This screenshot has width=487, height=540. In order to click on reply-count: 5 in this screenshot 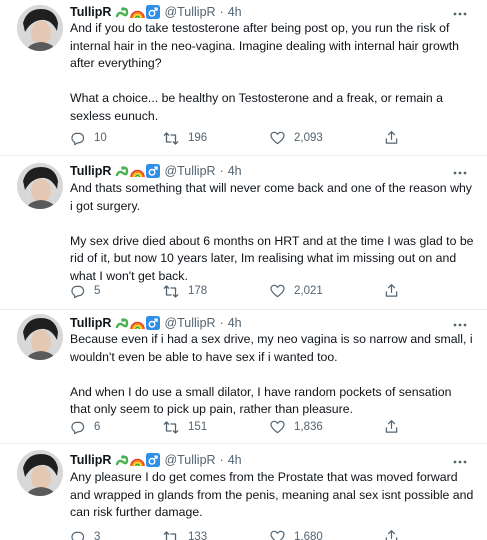, I will do `click(97, 291)`.